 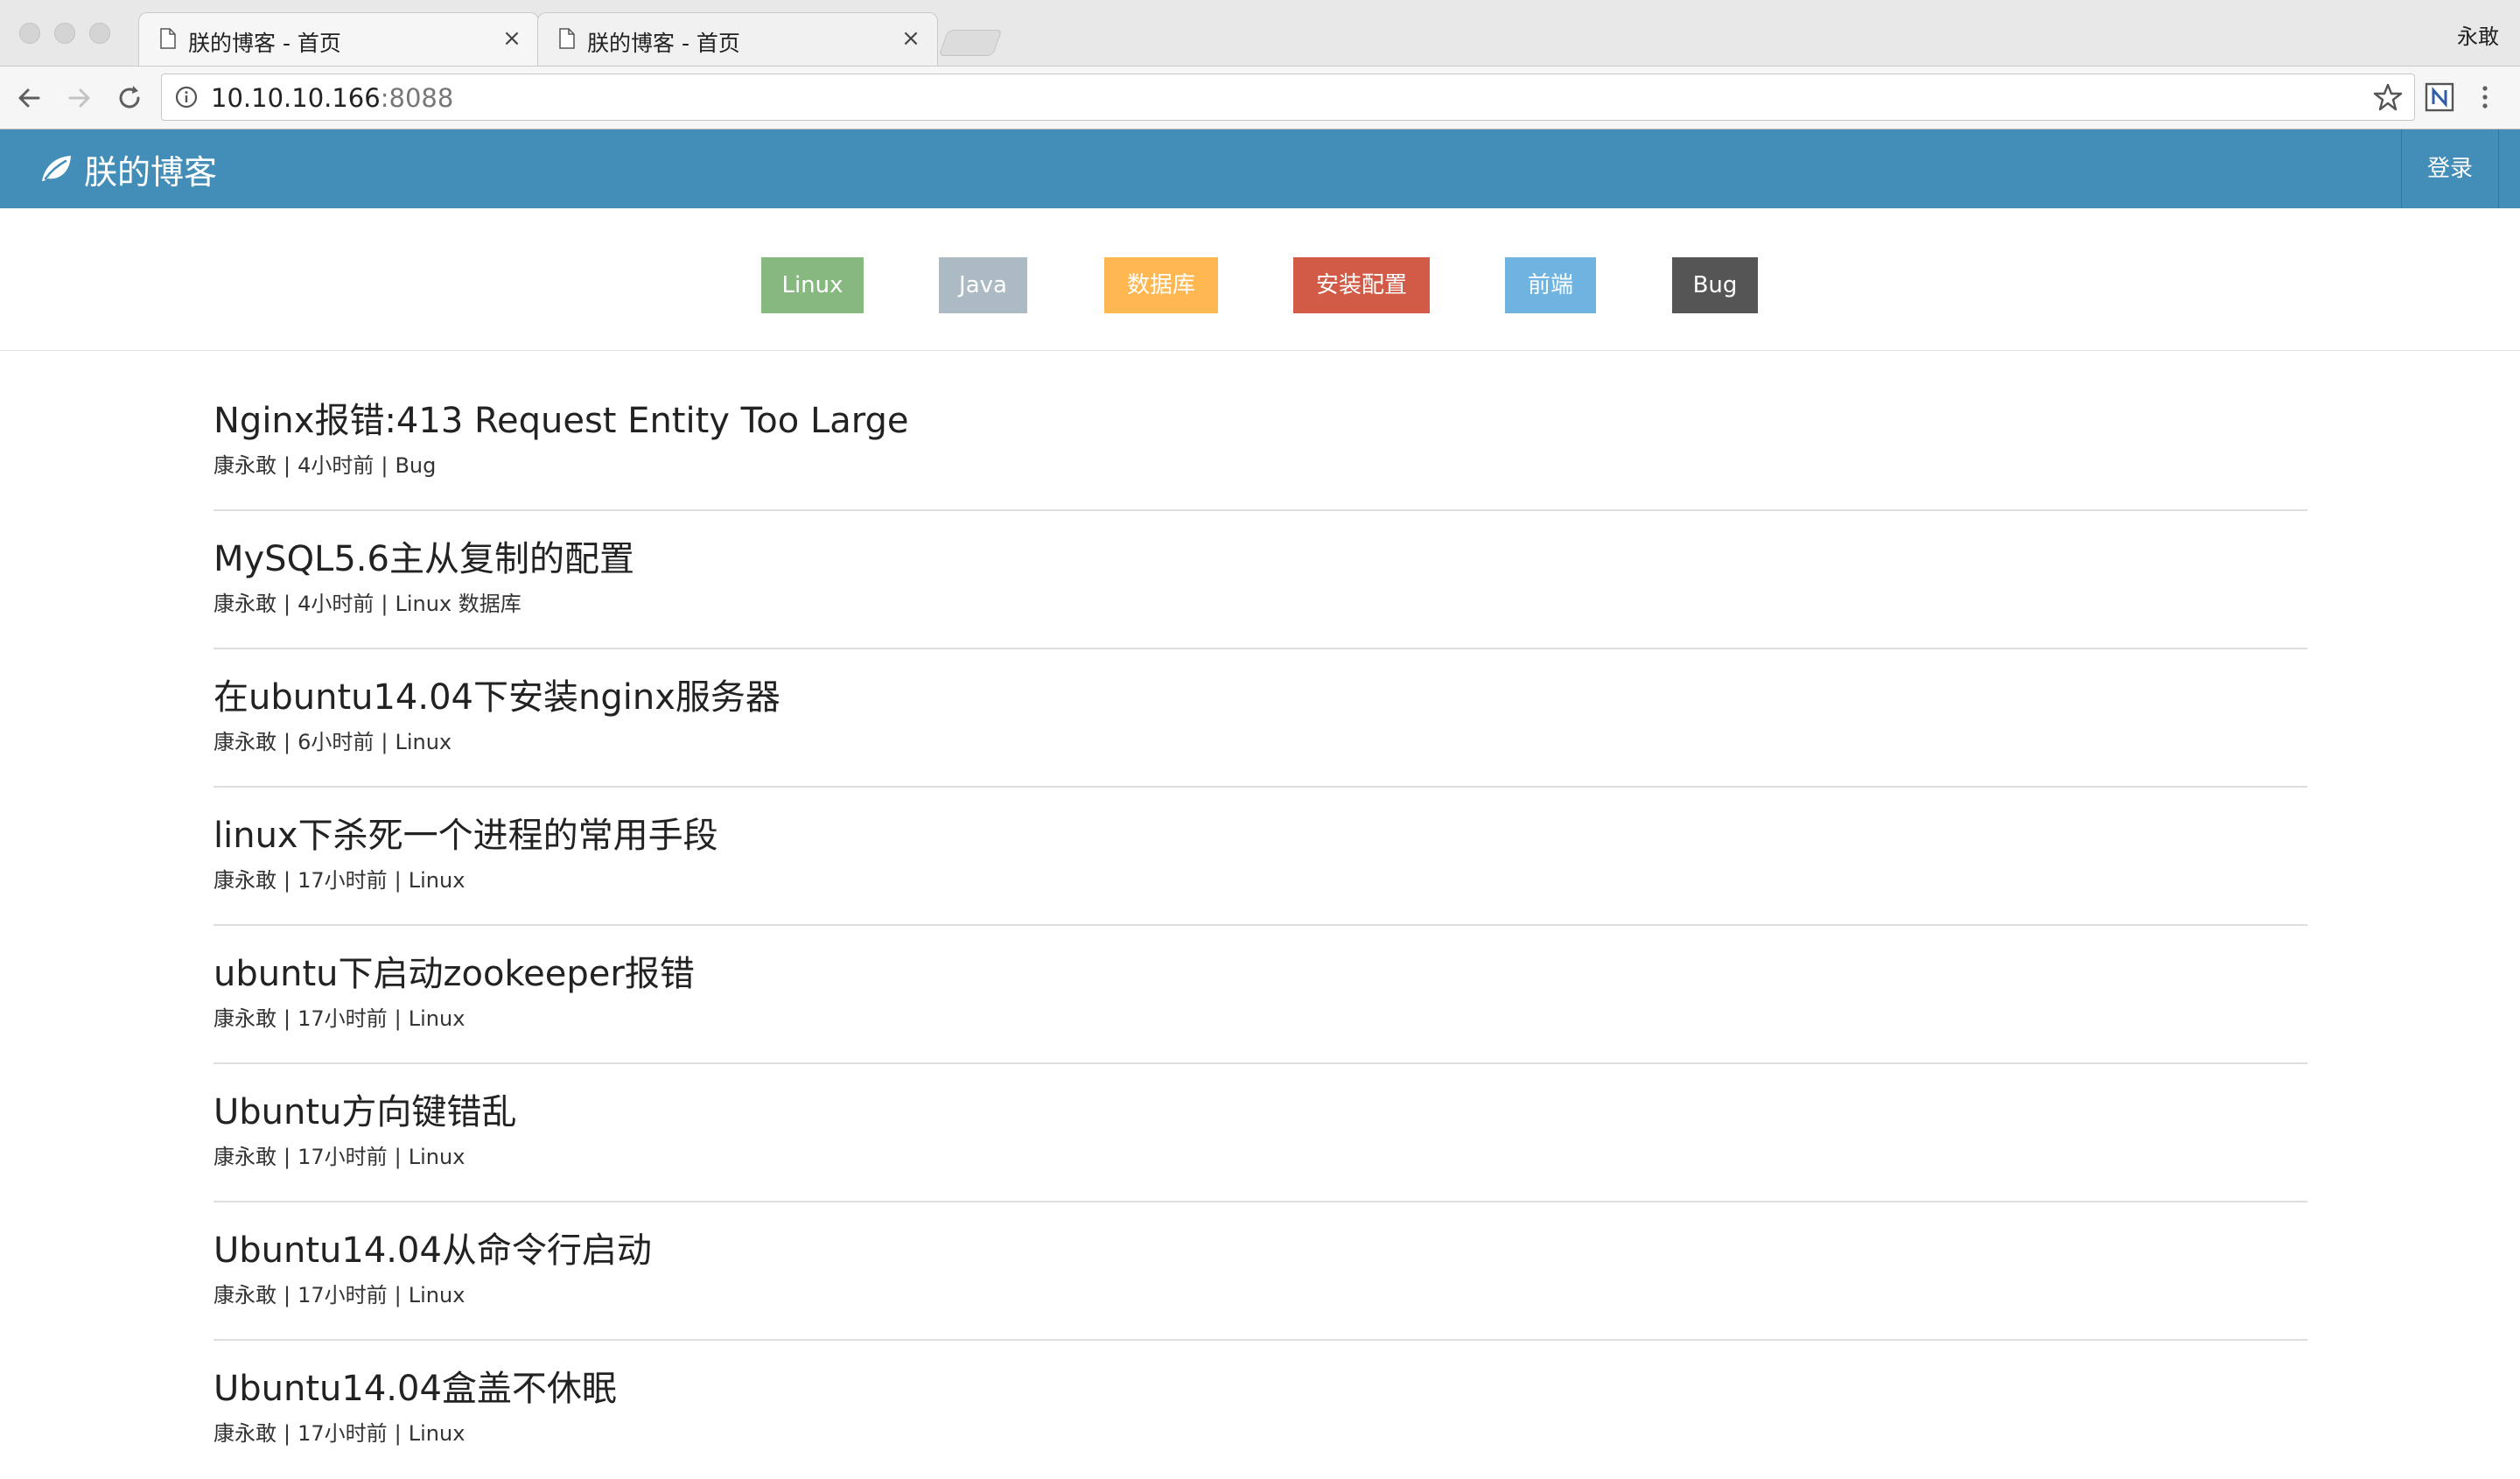 What do you see at coordinates (1260, 169) in the screenshot?
I see `site-navbar: 朕的博客 登录` at bounding box center [1260, 169].